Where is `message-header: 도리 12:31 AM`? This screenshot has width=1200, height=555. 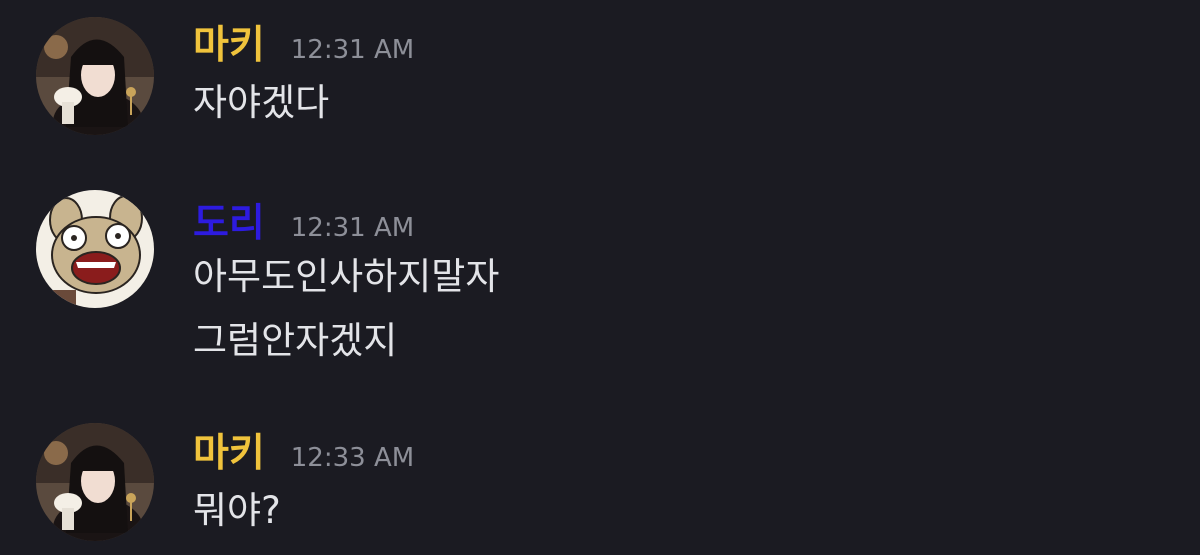
message-header: 도리 12:31 AM is located at coordinates (303, 224).